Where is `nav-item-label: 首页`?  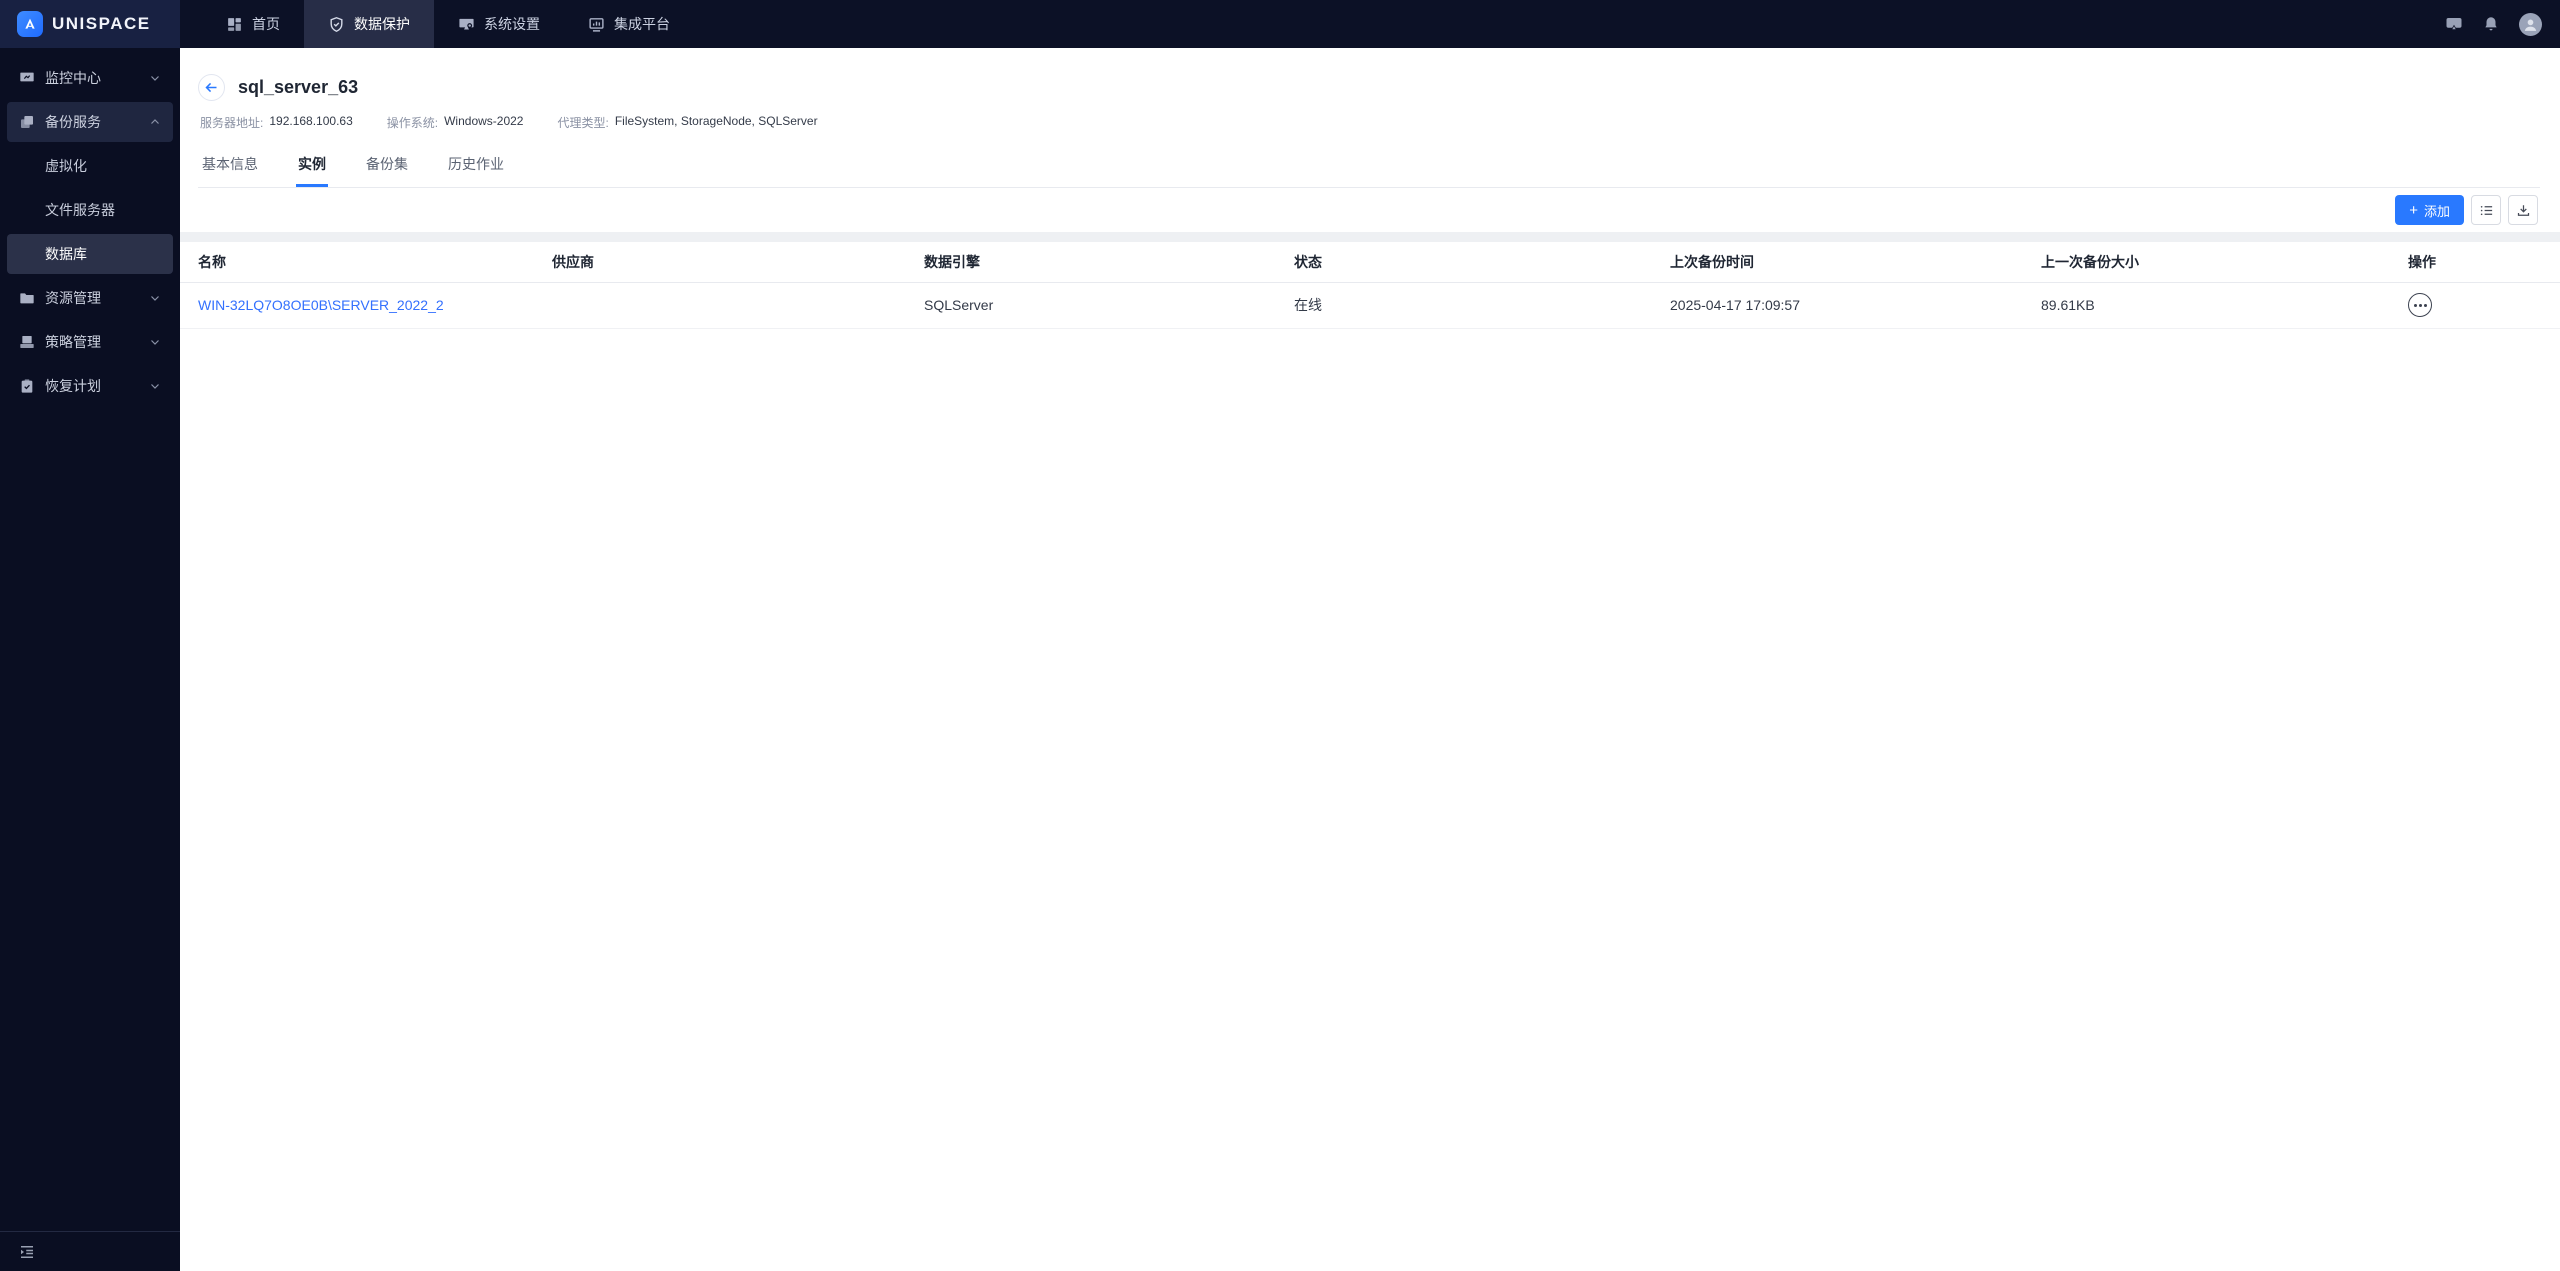 nav-item-label: 首页 is located at coordinates (266, 24).